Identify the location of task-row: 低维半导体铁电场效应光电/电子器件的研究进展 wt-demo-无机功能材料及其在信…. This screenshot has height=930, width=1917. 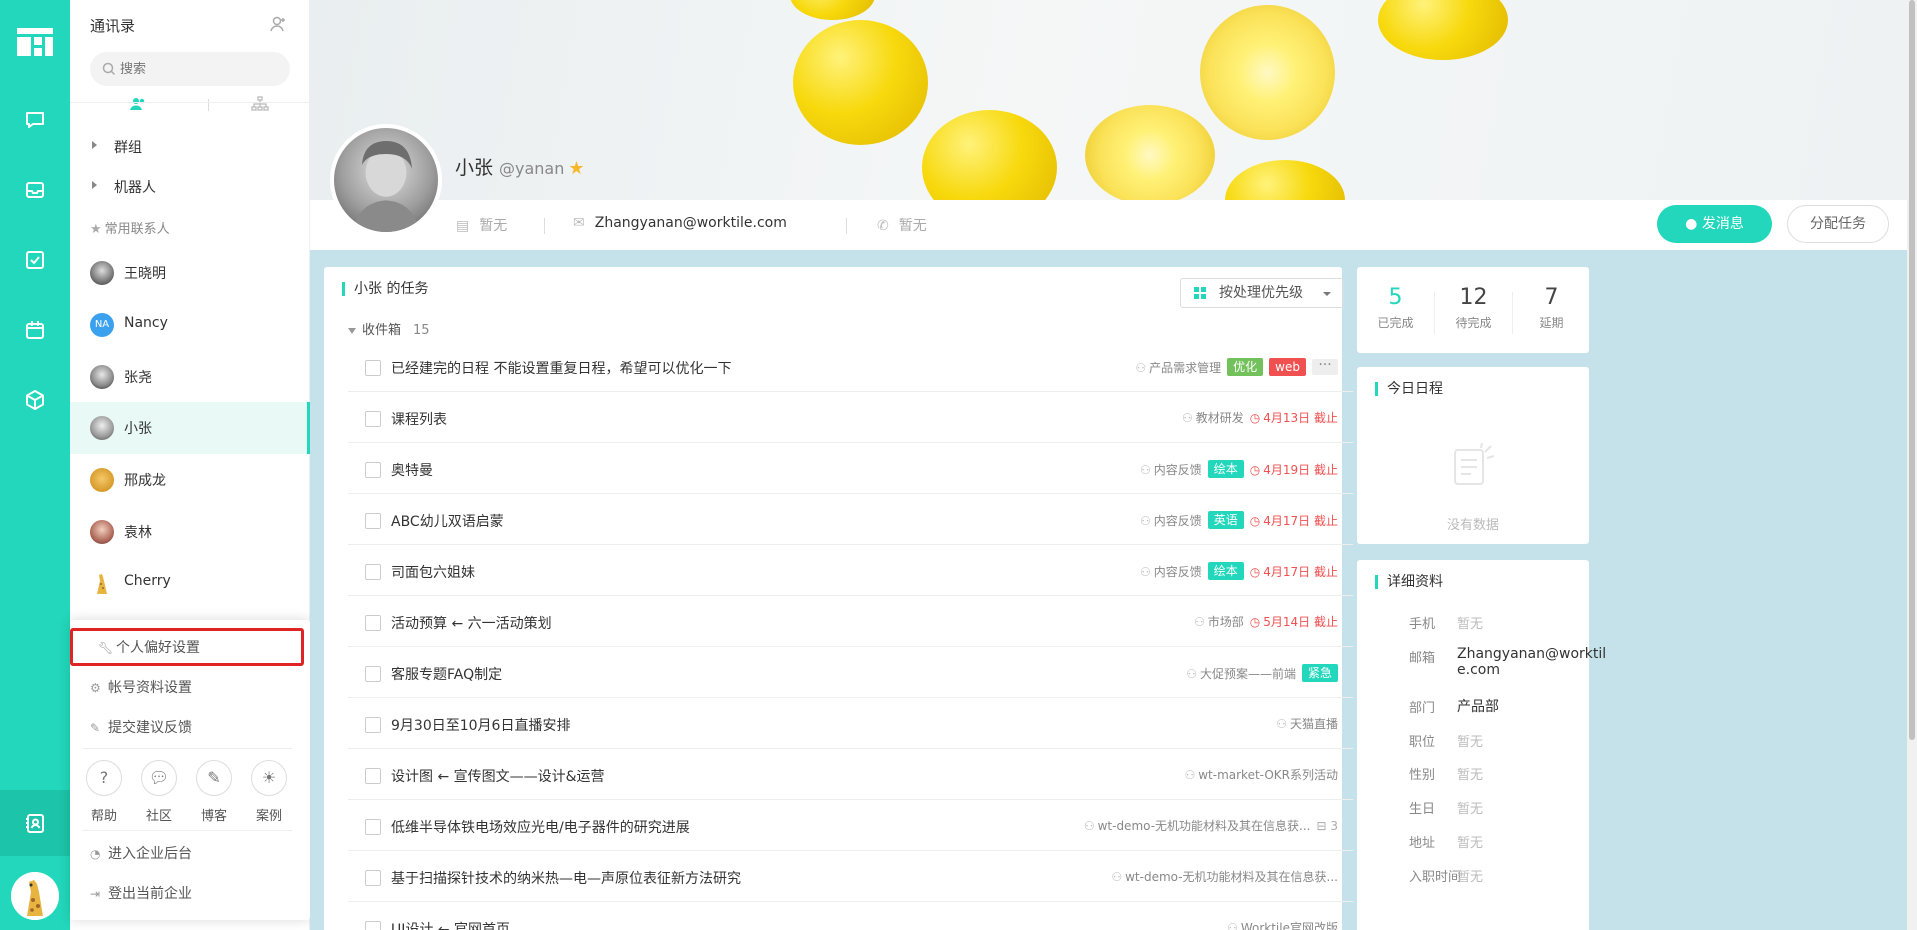
(850, 825).